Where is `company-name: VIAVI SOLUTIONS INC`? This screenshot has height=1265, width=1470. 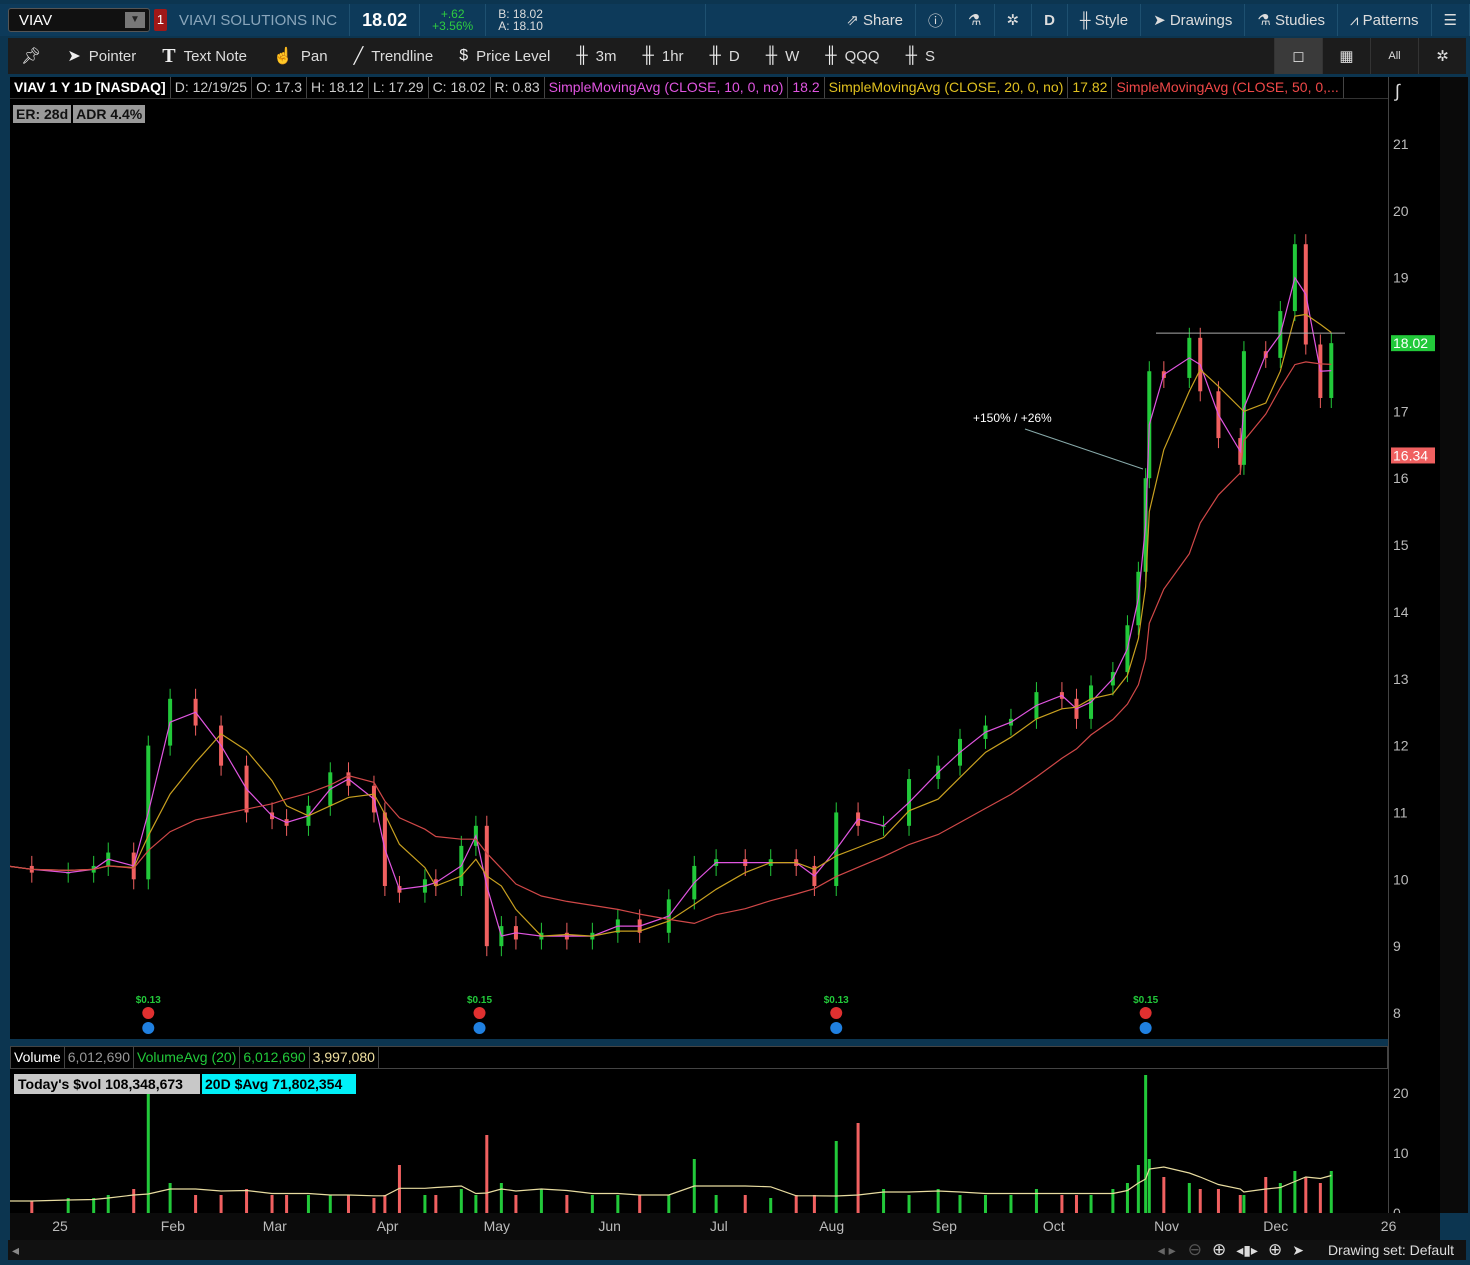
company-name: VIAVI SOLUTIONS INC is located at coordinates (259, 20).